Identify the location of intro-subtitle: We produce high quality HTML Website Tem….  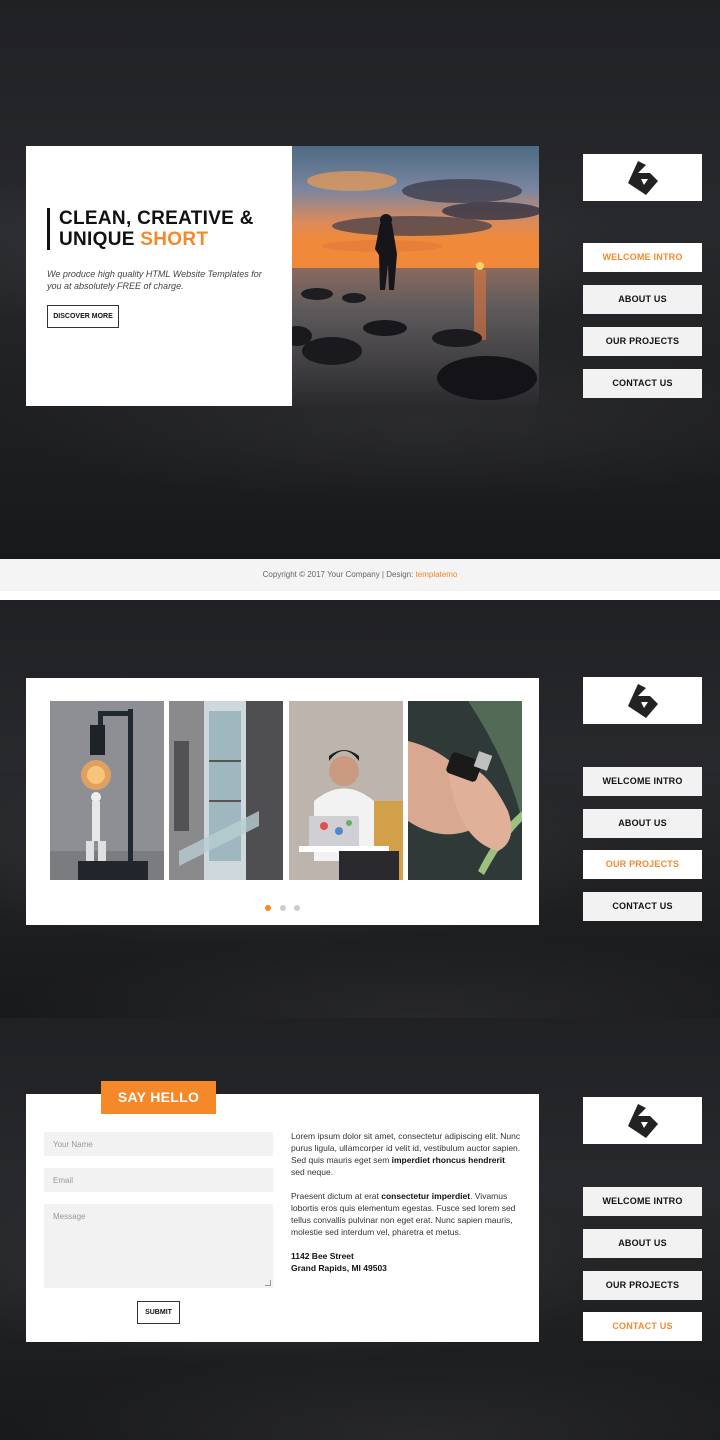
(154, 280).